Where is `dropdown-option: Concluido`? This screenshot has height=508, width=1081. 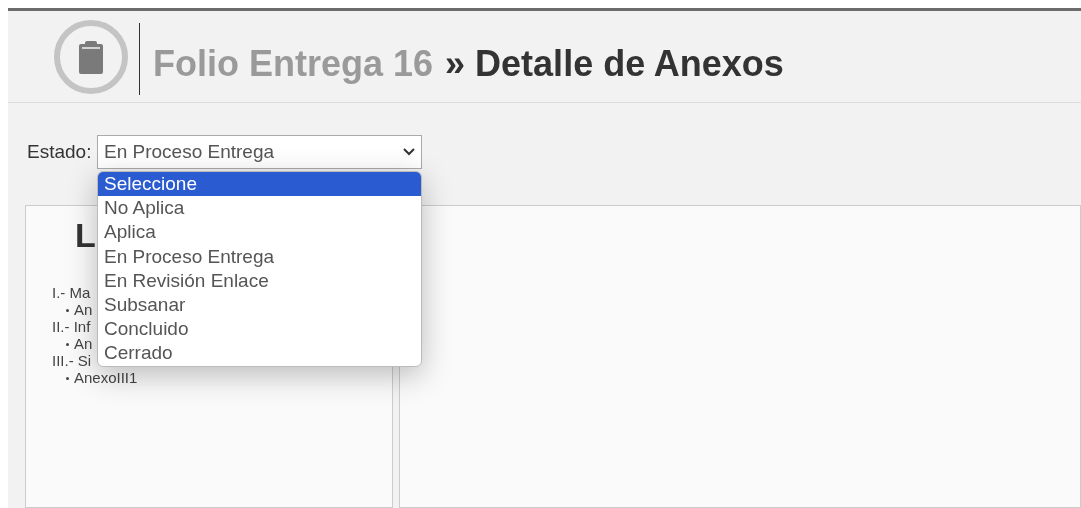
dropdown-option: Concluido is located at coordinates (259, 329).